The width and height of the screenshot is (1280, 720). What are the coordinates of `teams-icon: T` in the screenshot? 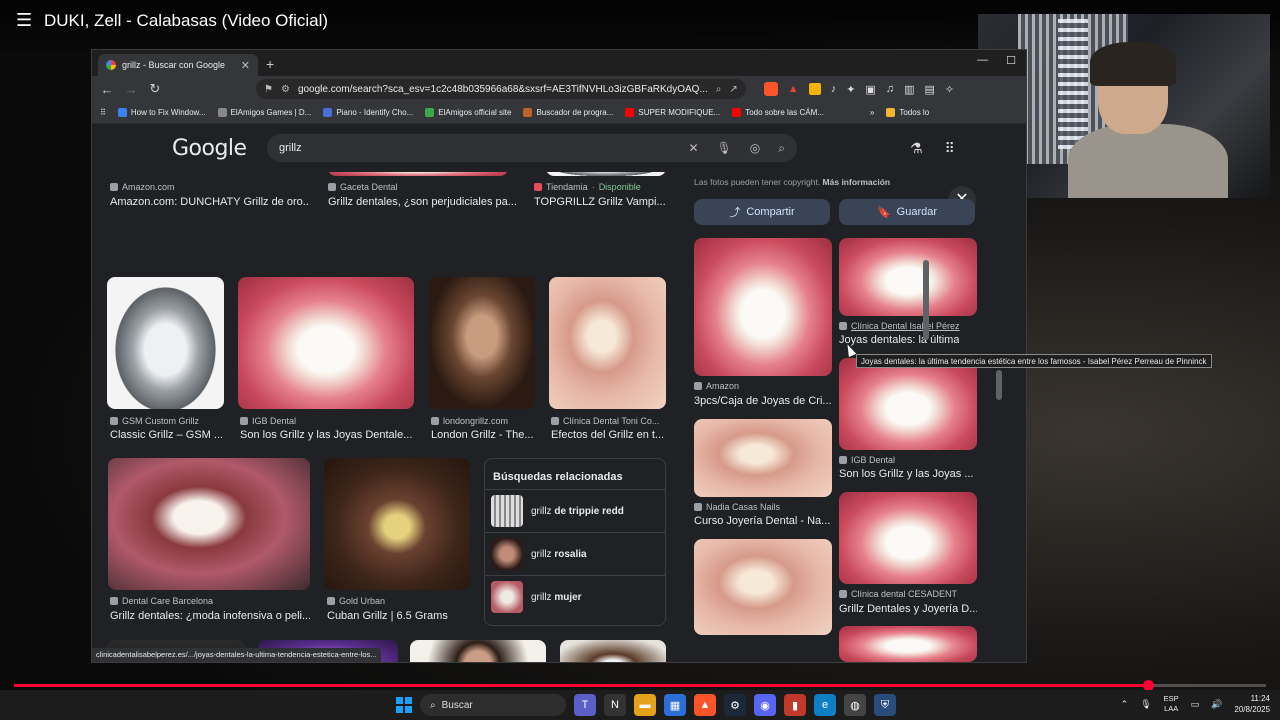 It's located at (585, 705).